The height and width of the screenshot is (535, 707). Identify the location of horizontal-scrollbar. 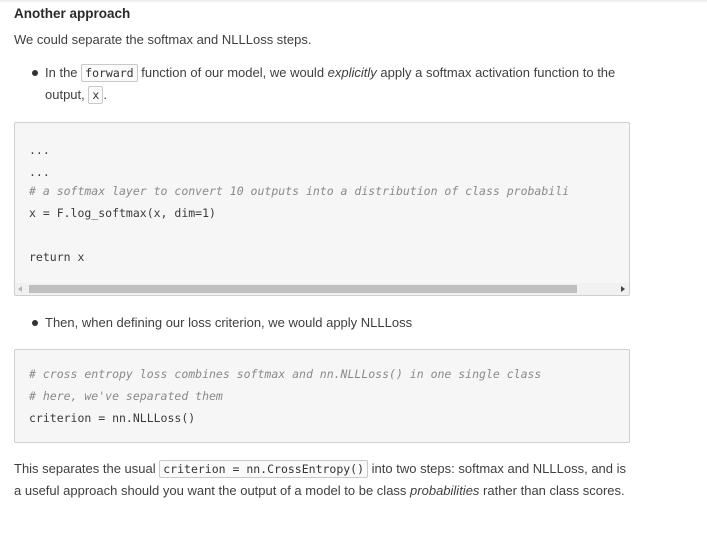
(322, 289).